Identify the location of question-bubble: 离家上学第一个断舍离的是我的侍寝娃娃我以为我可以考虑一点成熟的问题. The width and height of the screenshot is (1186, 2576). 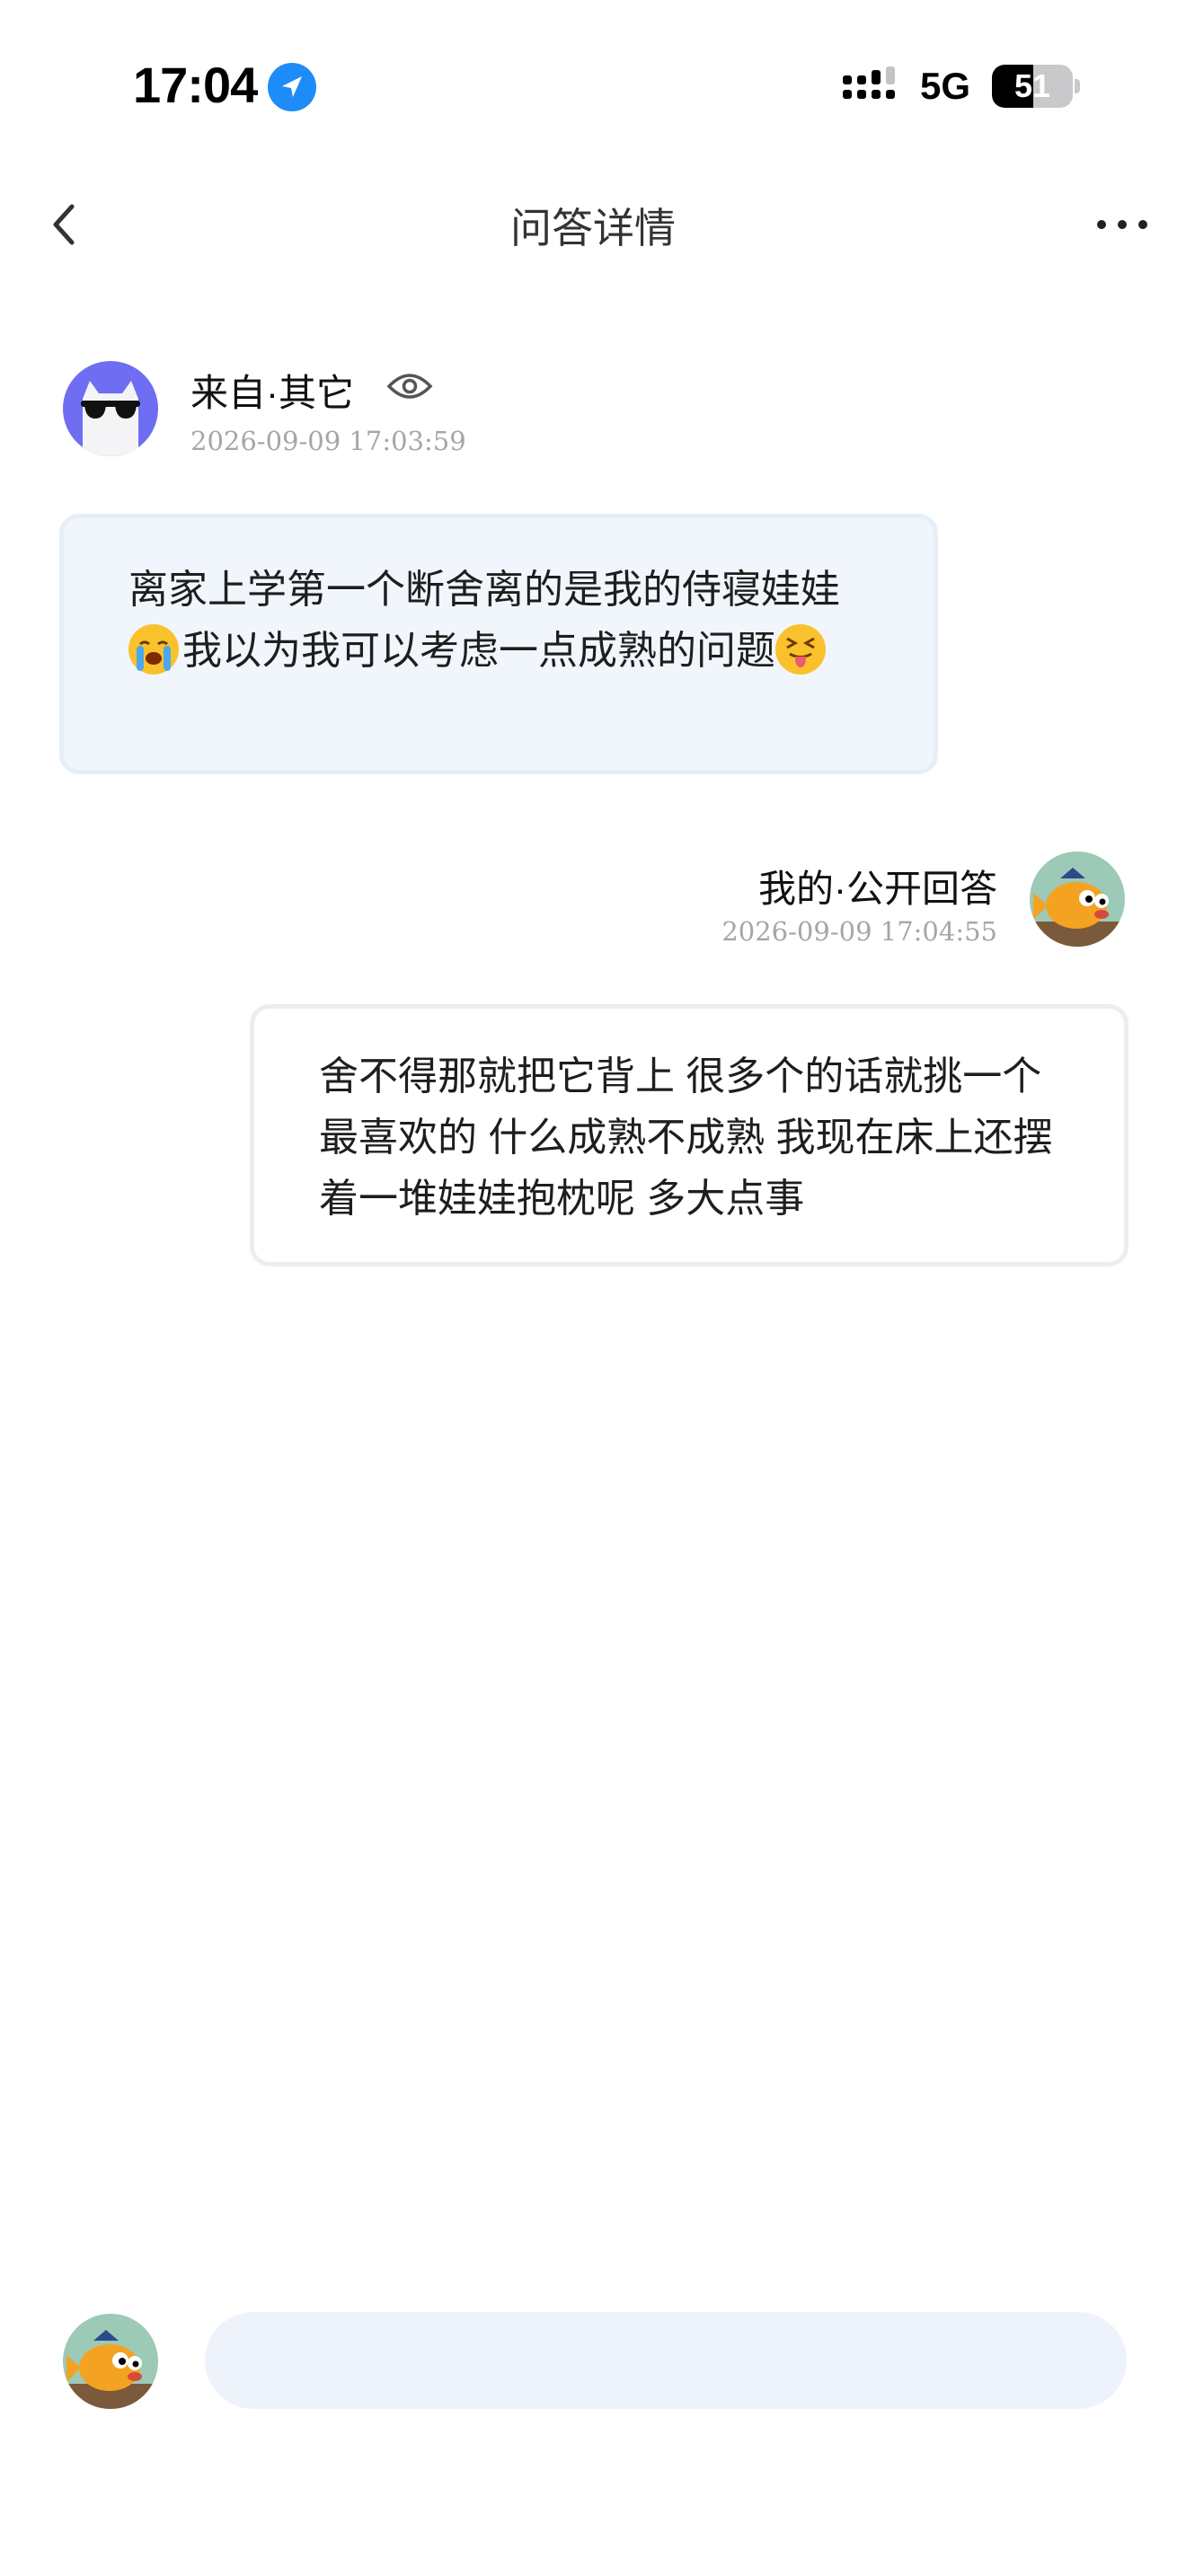
(498, 644).